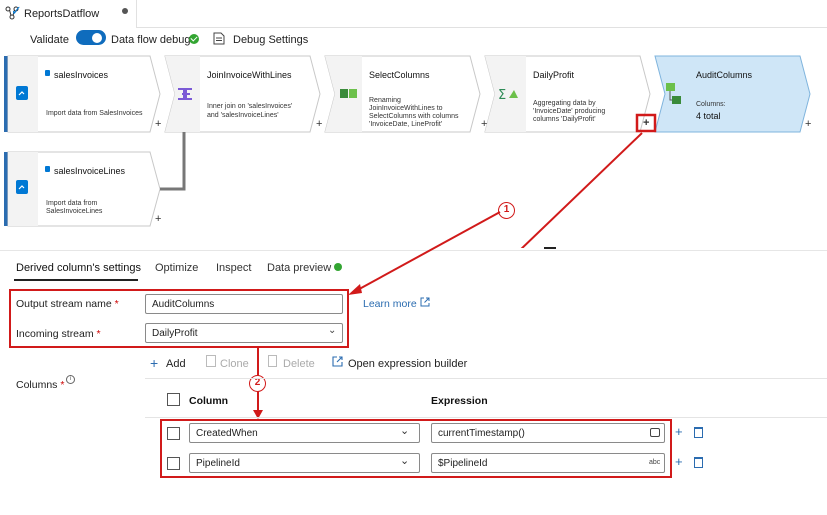 The image size is (827, 515). I want to click on incoming-stream-label: Incoming stream *, so click(58, 334).